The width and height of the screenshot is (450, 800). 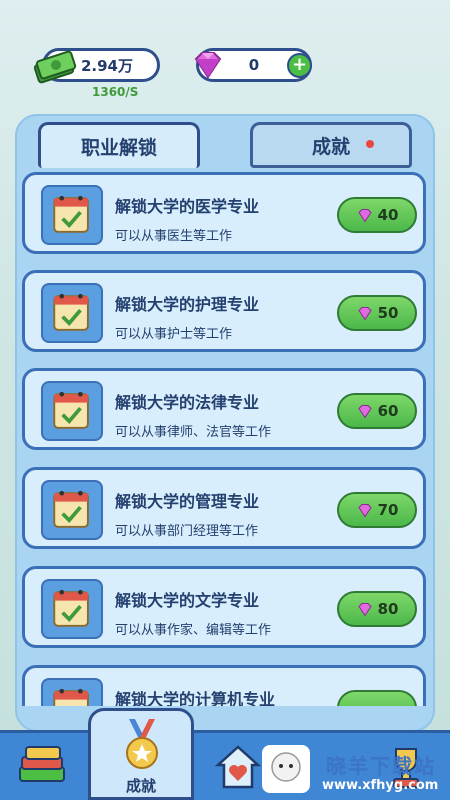 I want to click on card-subtitle: 可以从事部门经理等工作, so click(x=187, y=531).